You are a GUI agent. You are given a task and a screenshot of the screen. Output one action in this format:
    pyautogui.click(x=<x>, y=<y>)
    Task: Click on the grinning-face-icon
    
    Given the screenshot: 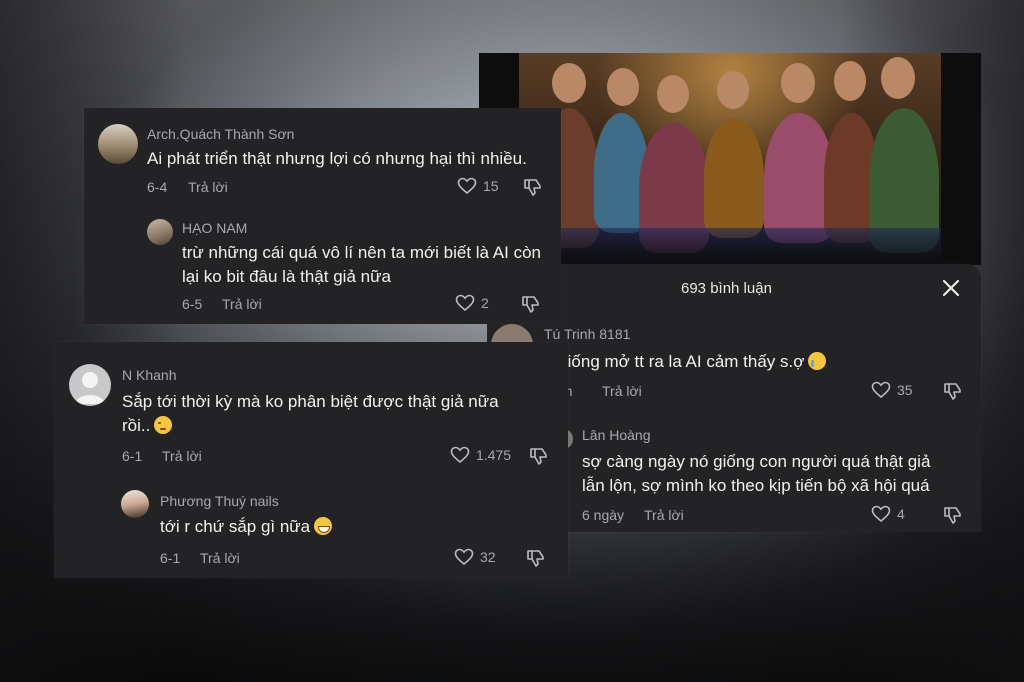 What is the action you would take?
    pyautogui.click(x=323, y=526)
    